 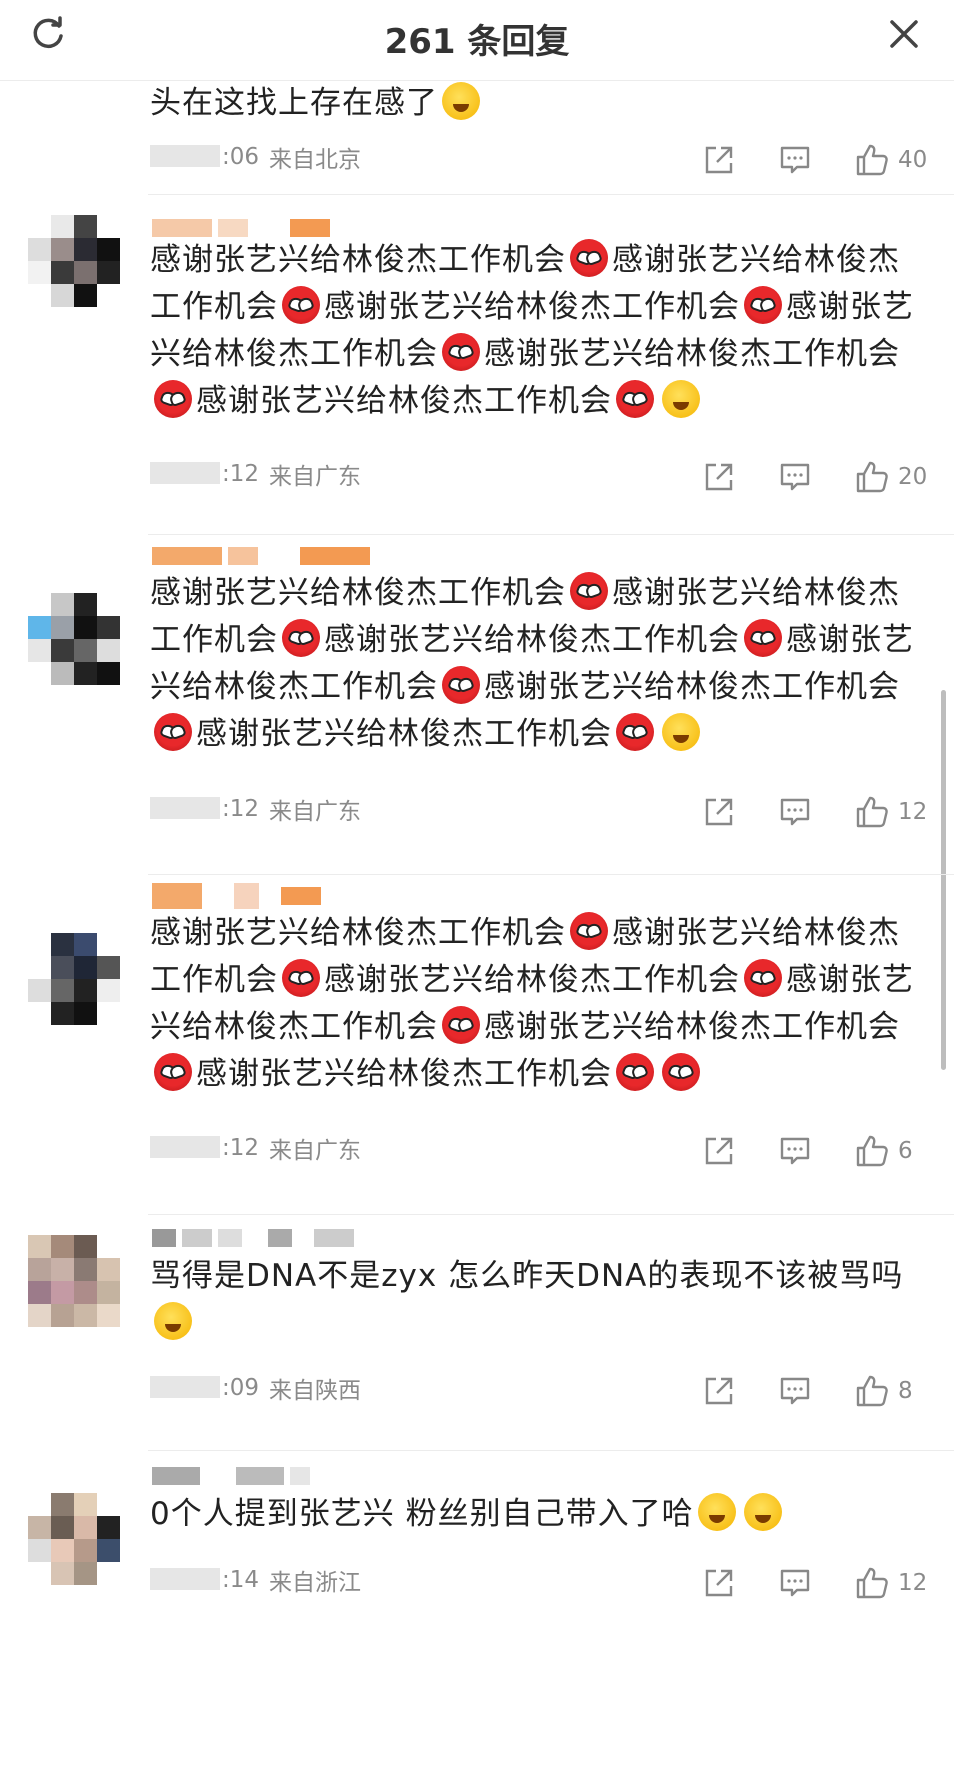 What do you see at coordinates (904, 34) in the screenshot?
I see `close-icon` at bounding box center [904, 34].